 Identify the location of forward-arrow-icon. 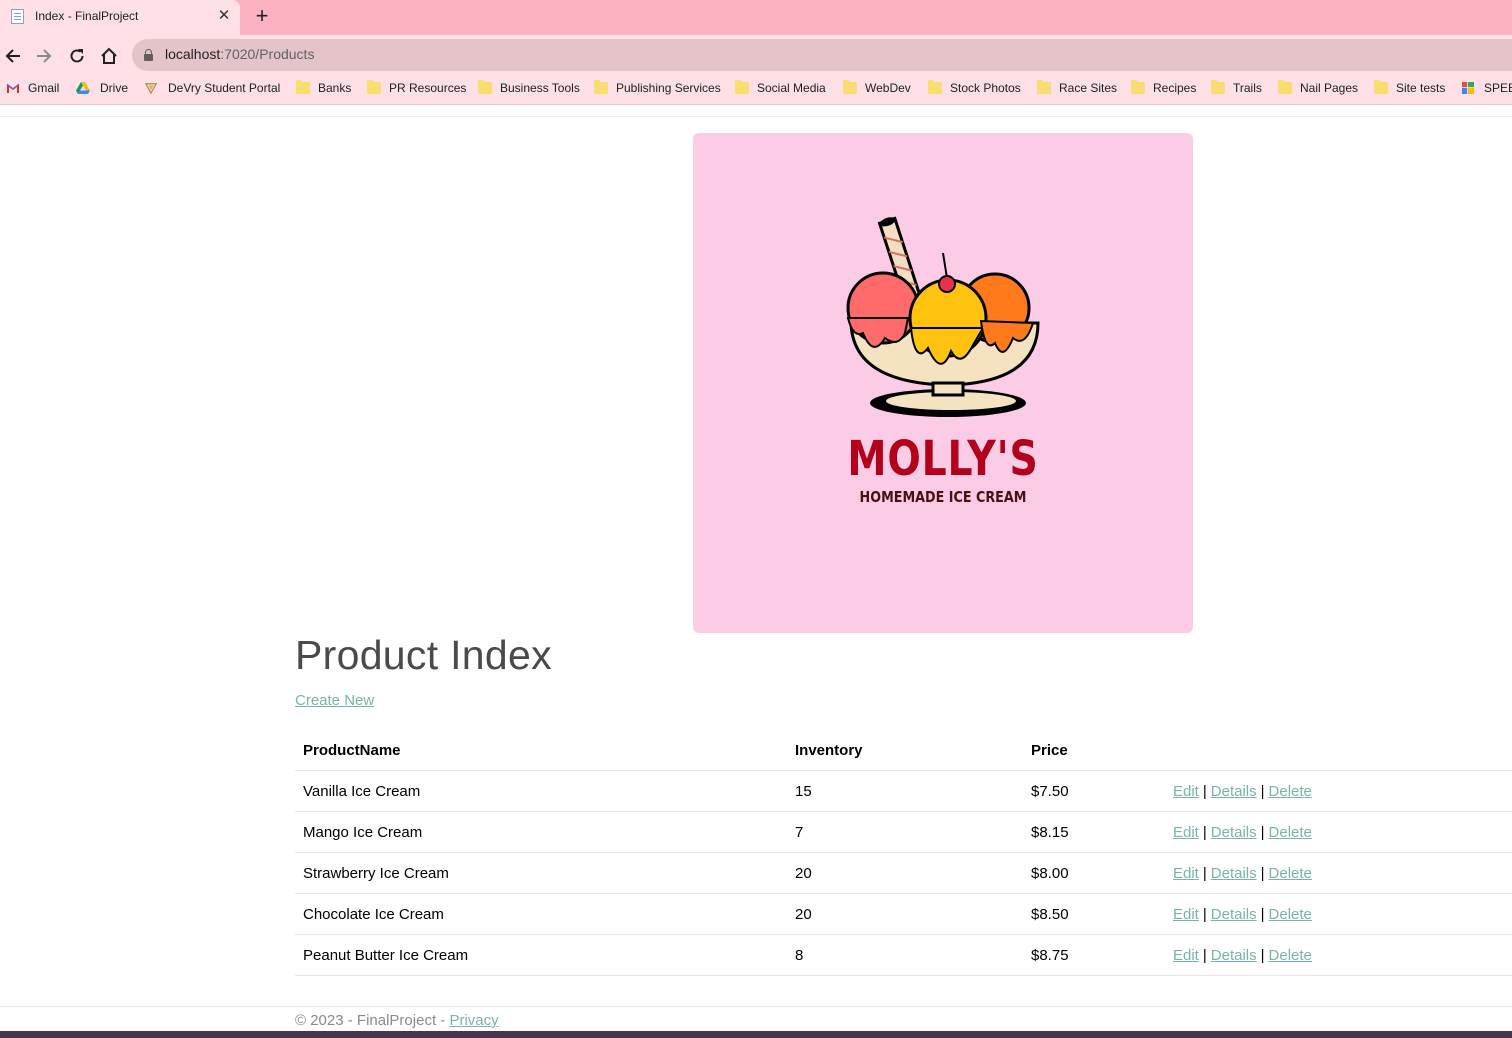
(44, 56).